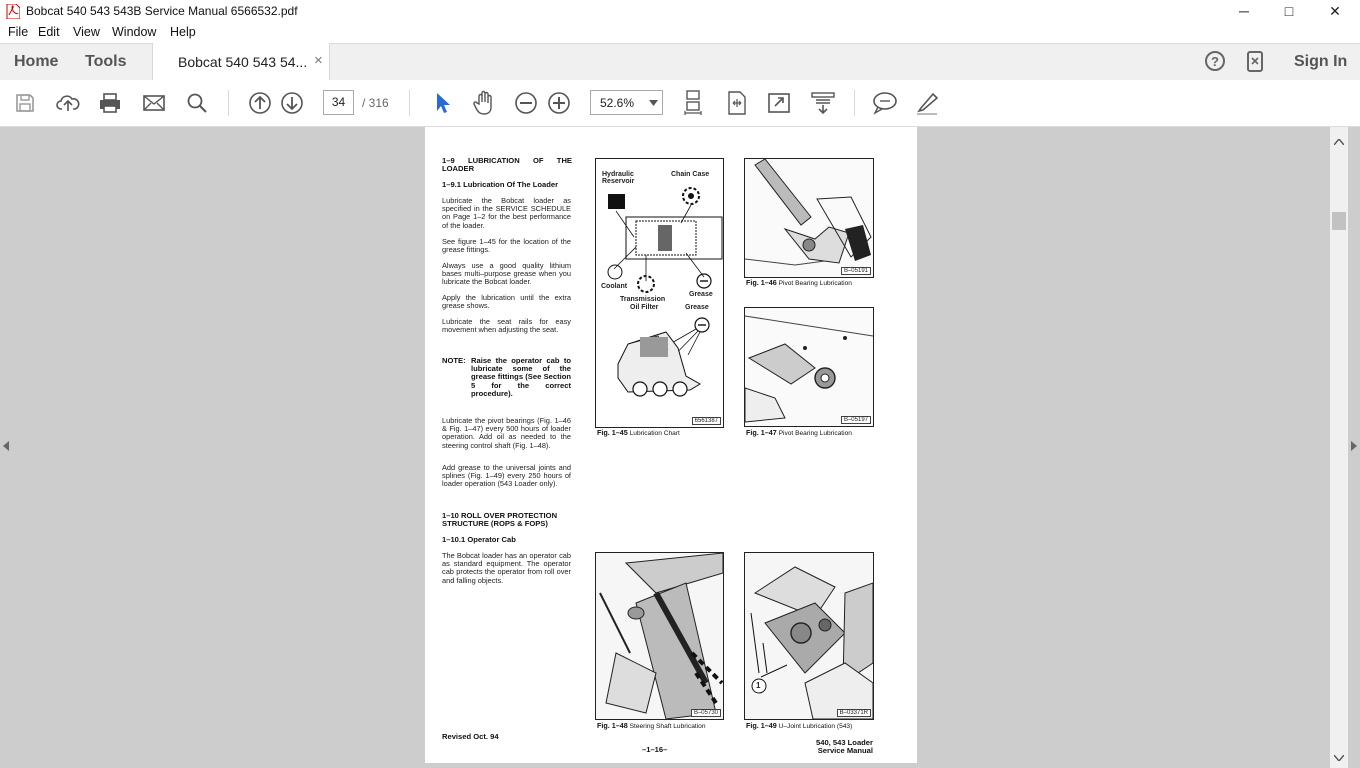  I want to click on figure-code: B–05197, so click(855, 420).